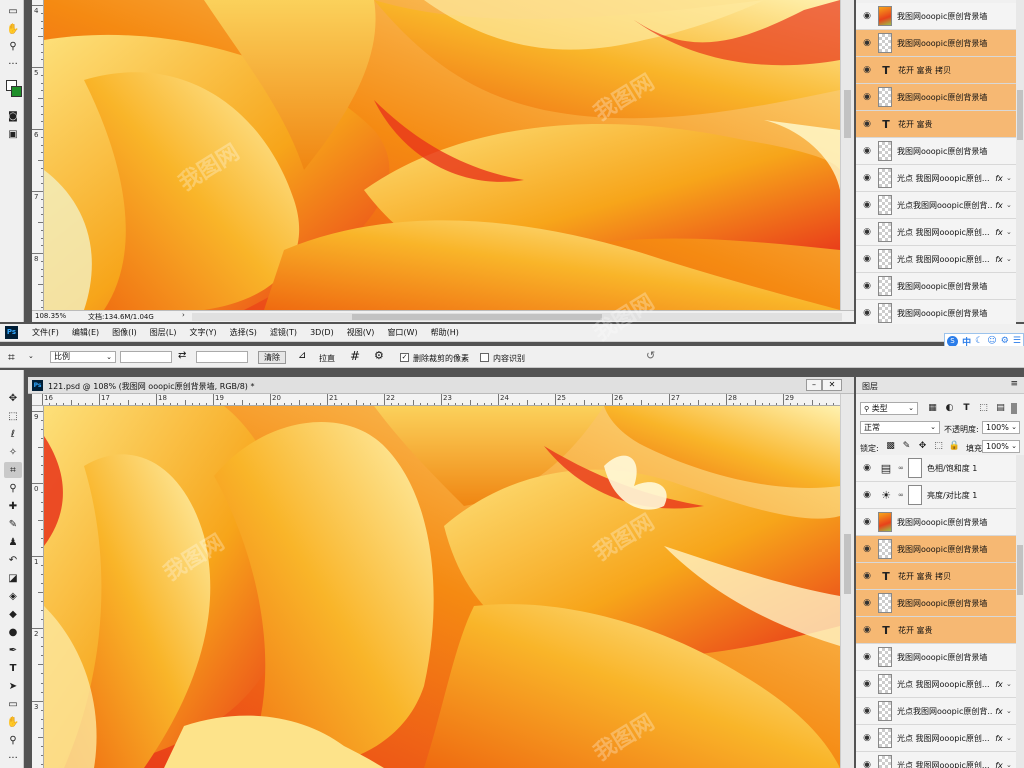 This screenshot has width=1024, height=768. I want to click on ime-s-icon: S, so click(953, 341).